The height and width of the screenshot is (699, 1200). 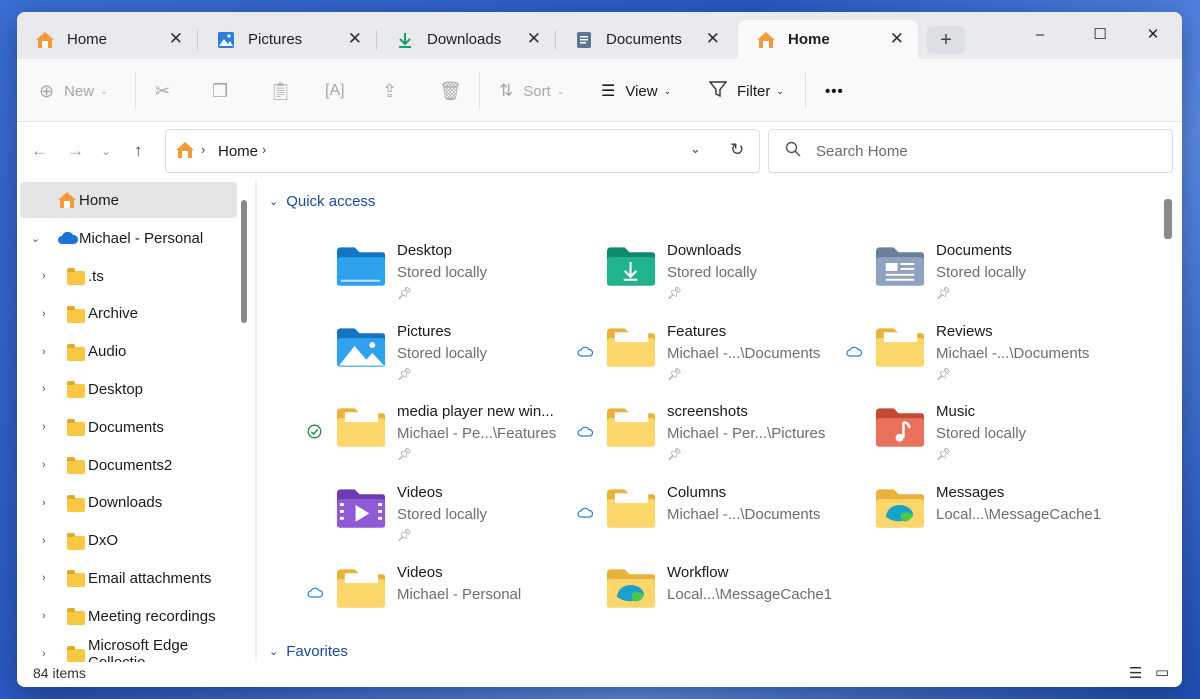 I want to click on quick-access-header: ⌄ Quick access, so click(x=322, y=201).